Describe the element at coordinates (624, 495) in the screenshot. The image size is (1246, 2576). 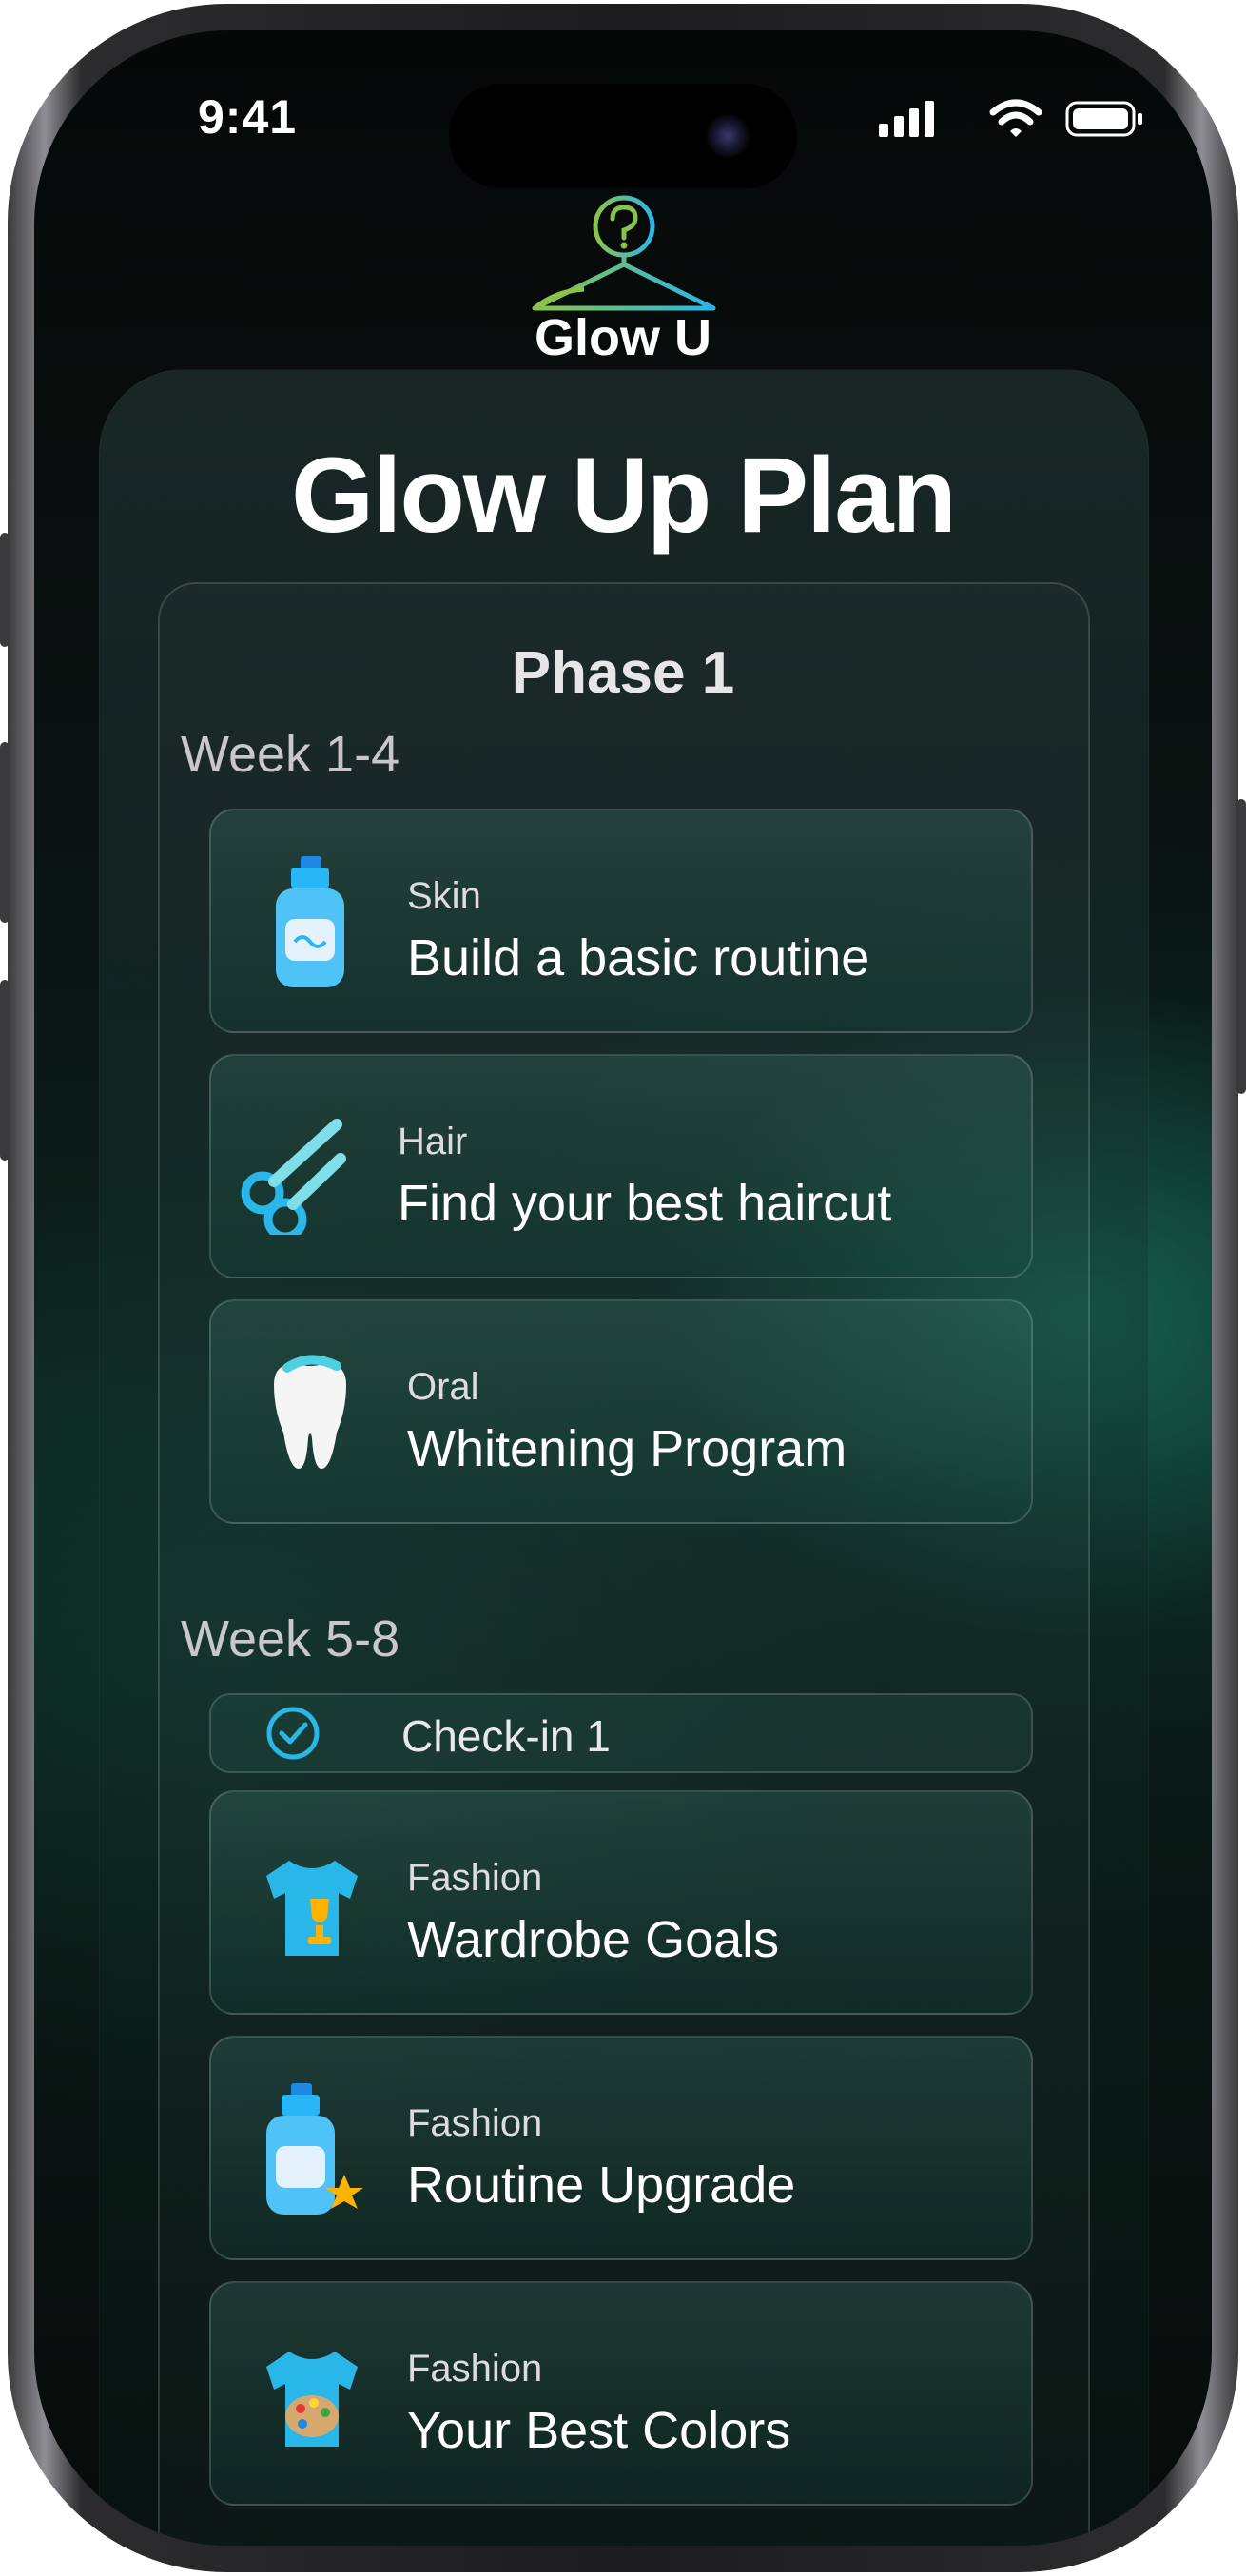
I see `page-title: Glow Up Plan` at that location.